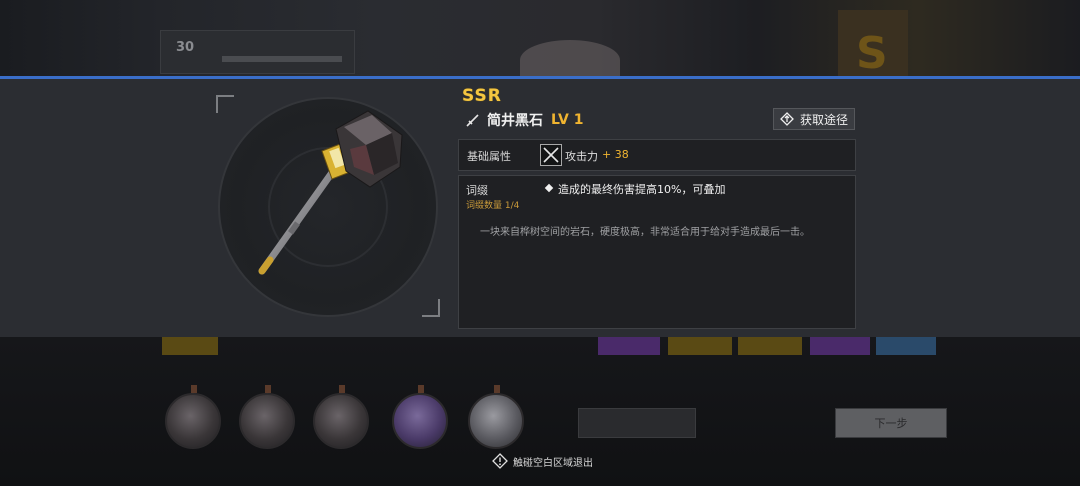 The width and height of the screenshot is (1080, 486). I want to click on exit-hint: 触碰空白区域退出, so click(542, 461).